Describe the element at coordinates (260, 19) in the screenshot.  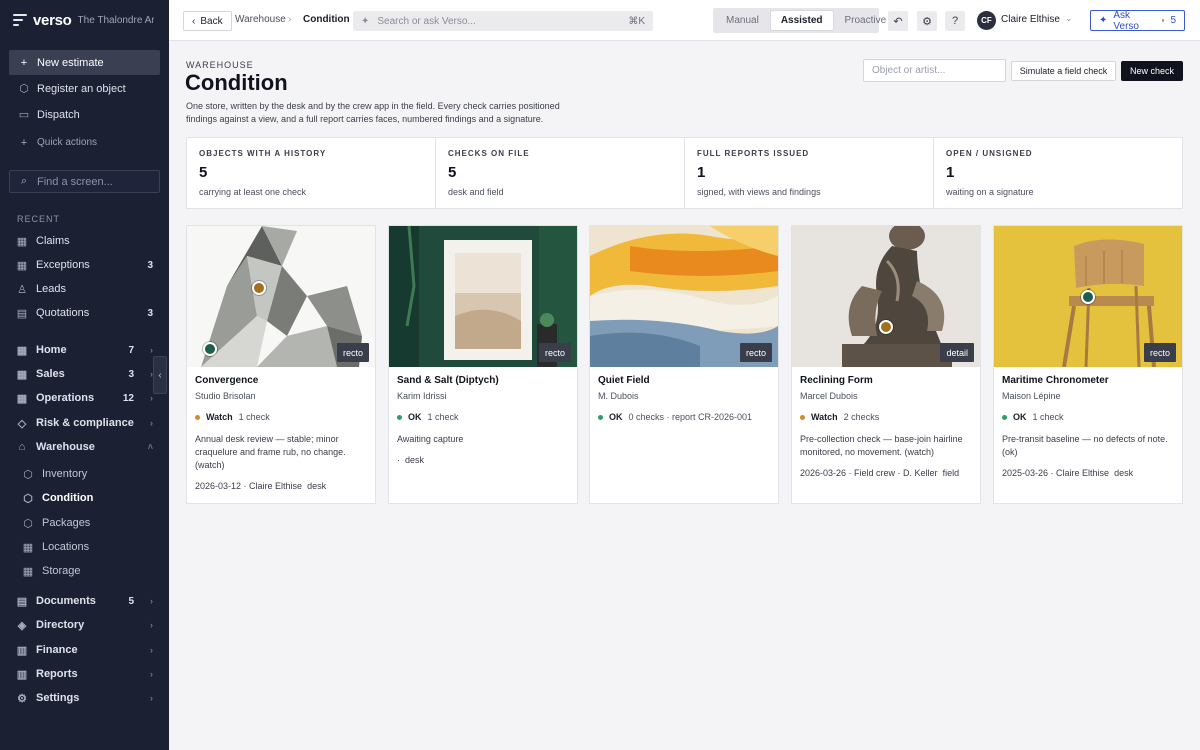
I see `breadcrumb-warehouse: Warehouse` at that location.